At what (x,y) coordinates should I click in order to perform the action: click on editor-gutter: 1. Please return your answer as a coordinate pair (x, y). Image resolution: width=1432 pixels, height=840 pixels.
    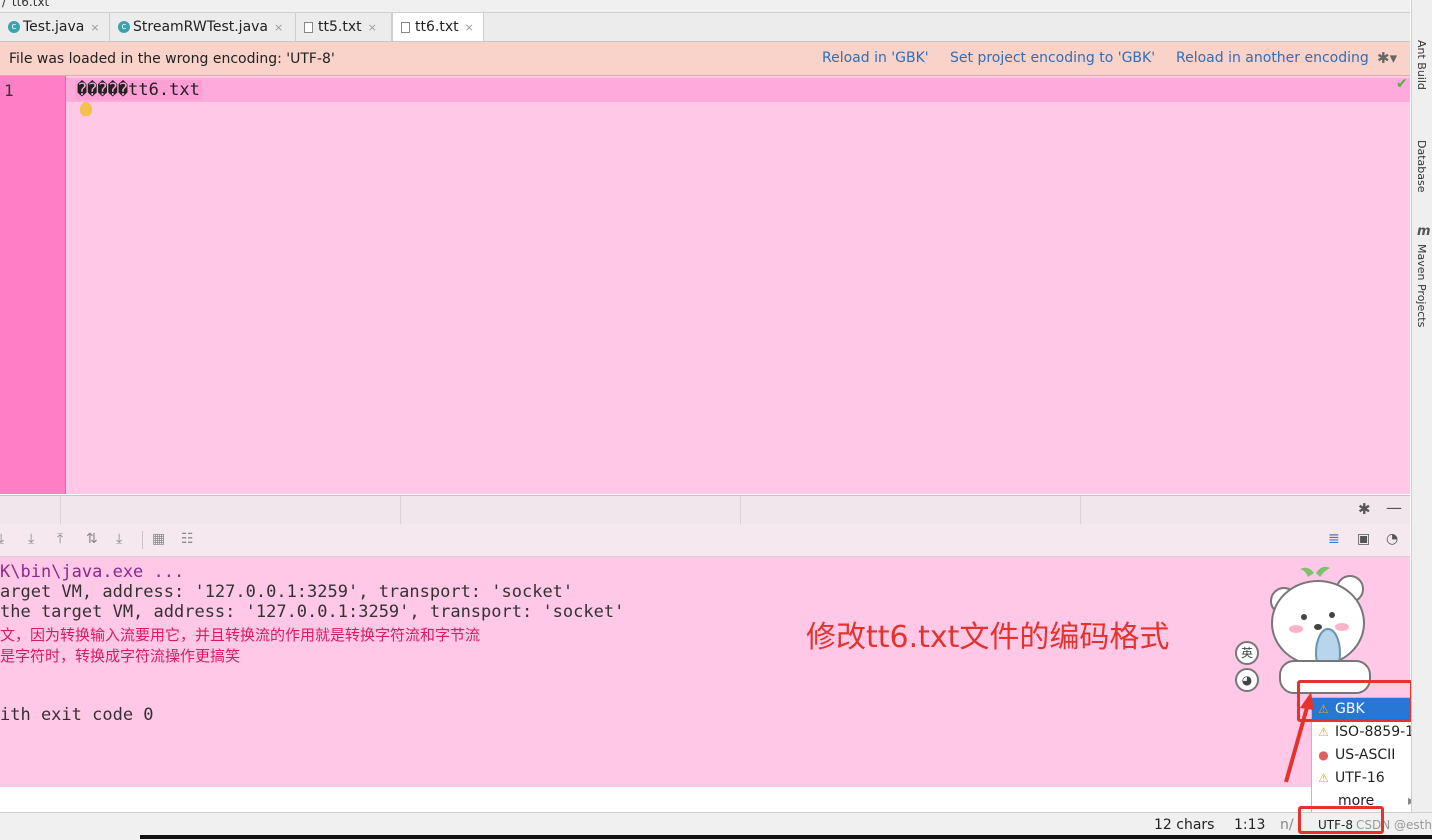
    Looking at the image, I should click on (33, 285).